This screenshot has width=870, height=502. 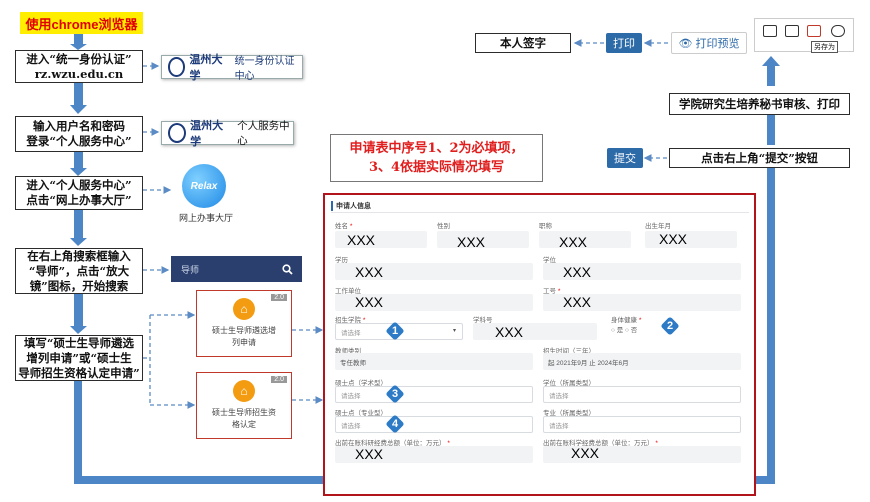 What do you see at coordinates (523, 43) in the screenshot?
I see `step-sign: 本人签字` at bounding box center [523, 43].